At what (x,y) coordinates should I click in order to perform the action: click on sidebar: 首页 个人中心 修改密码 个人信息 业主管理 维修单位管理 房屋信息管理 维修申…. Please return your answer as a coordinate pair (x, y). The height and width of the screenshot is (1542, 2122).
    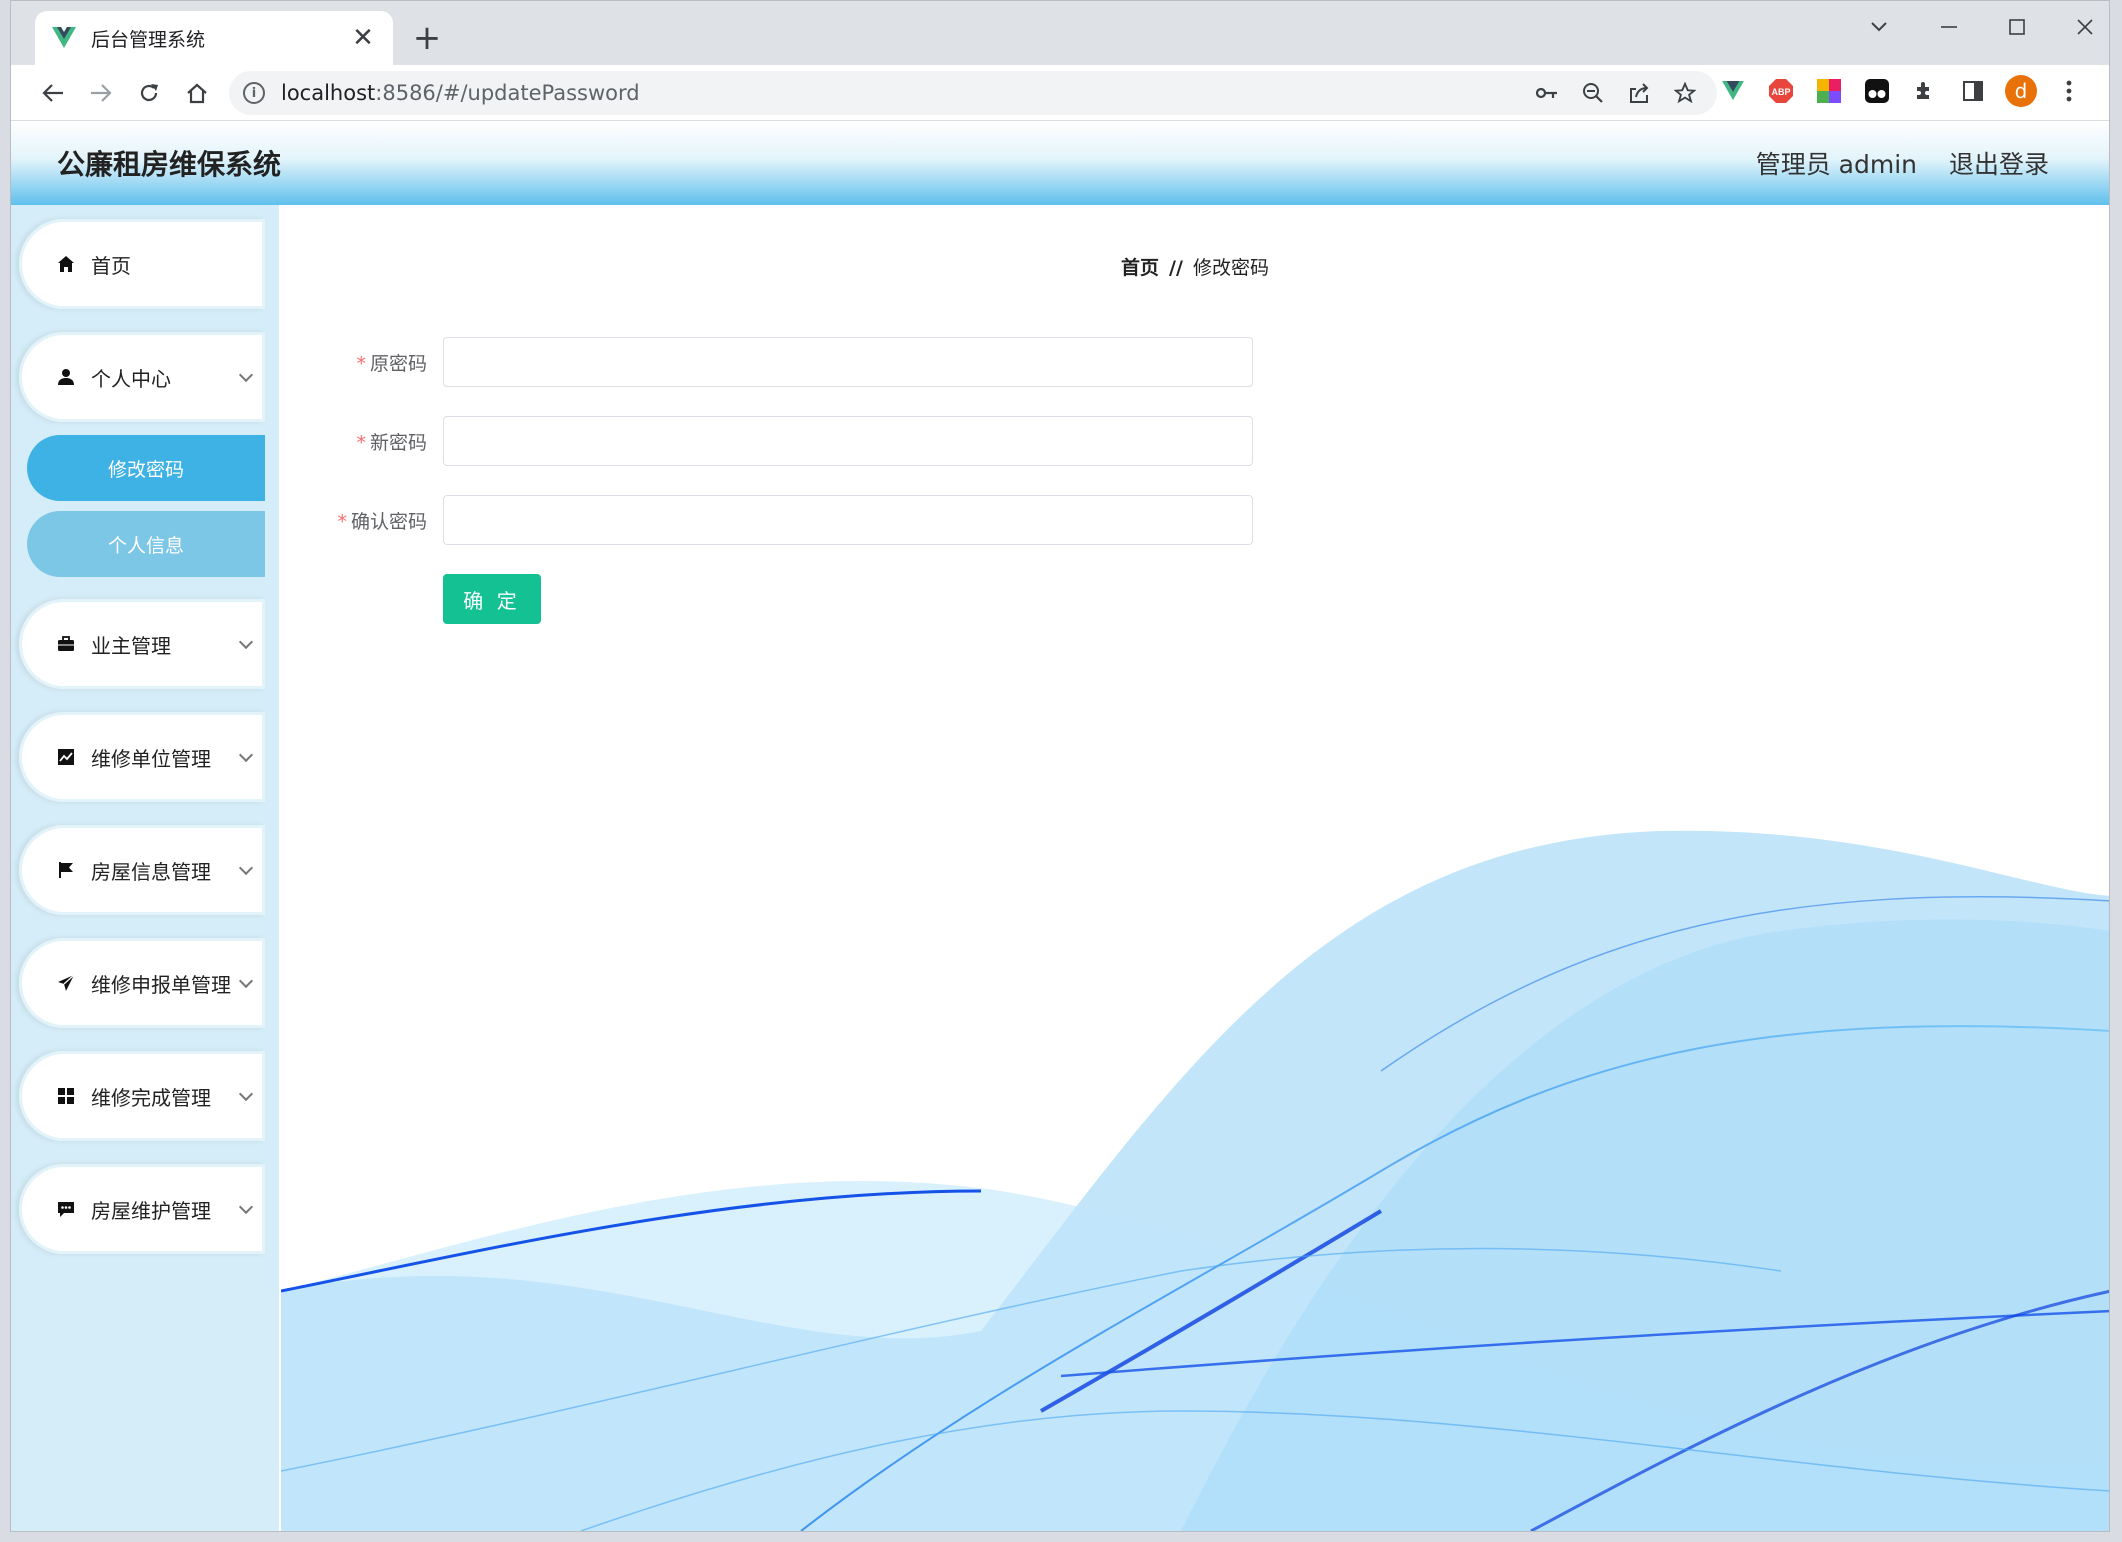
    Looking at the image, I should click on (145, 868).